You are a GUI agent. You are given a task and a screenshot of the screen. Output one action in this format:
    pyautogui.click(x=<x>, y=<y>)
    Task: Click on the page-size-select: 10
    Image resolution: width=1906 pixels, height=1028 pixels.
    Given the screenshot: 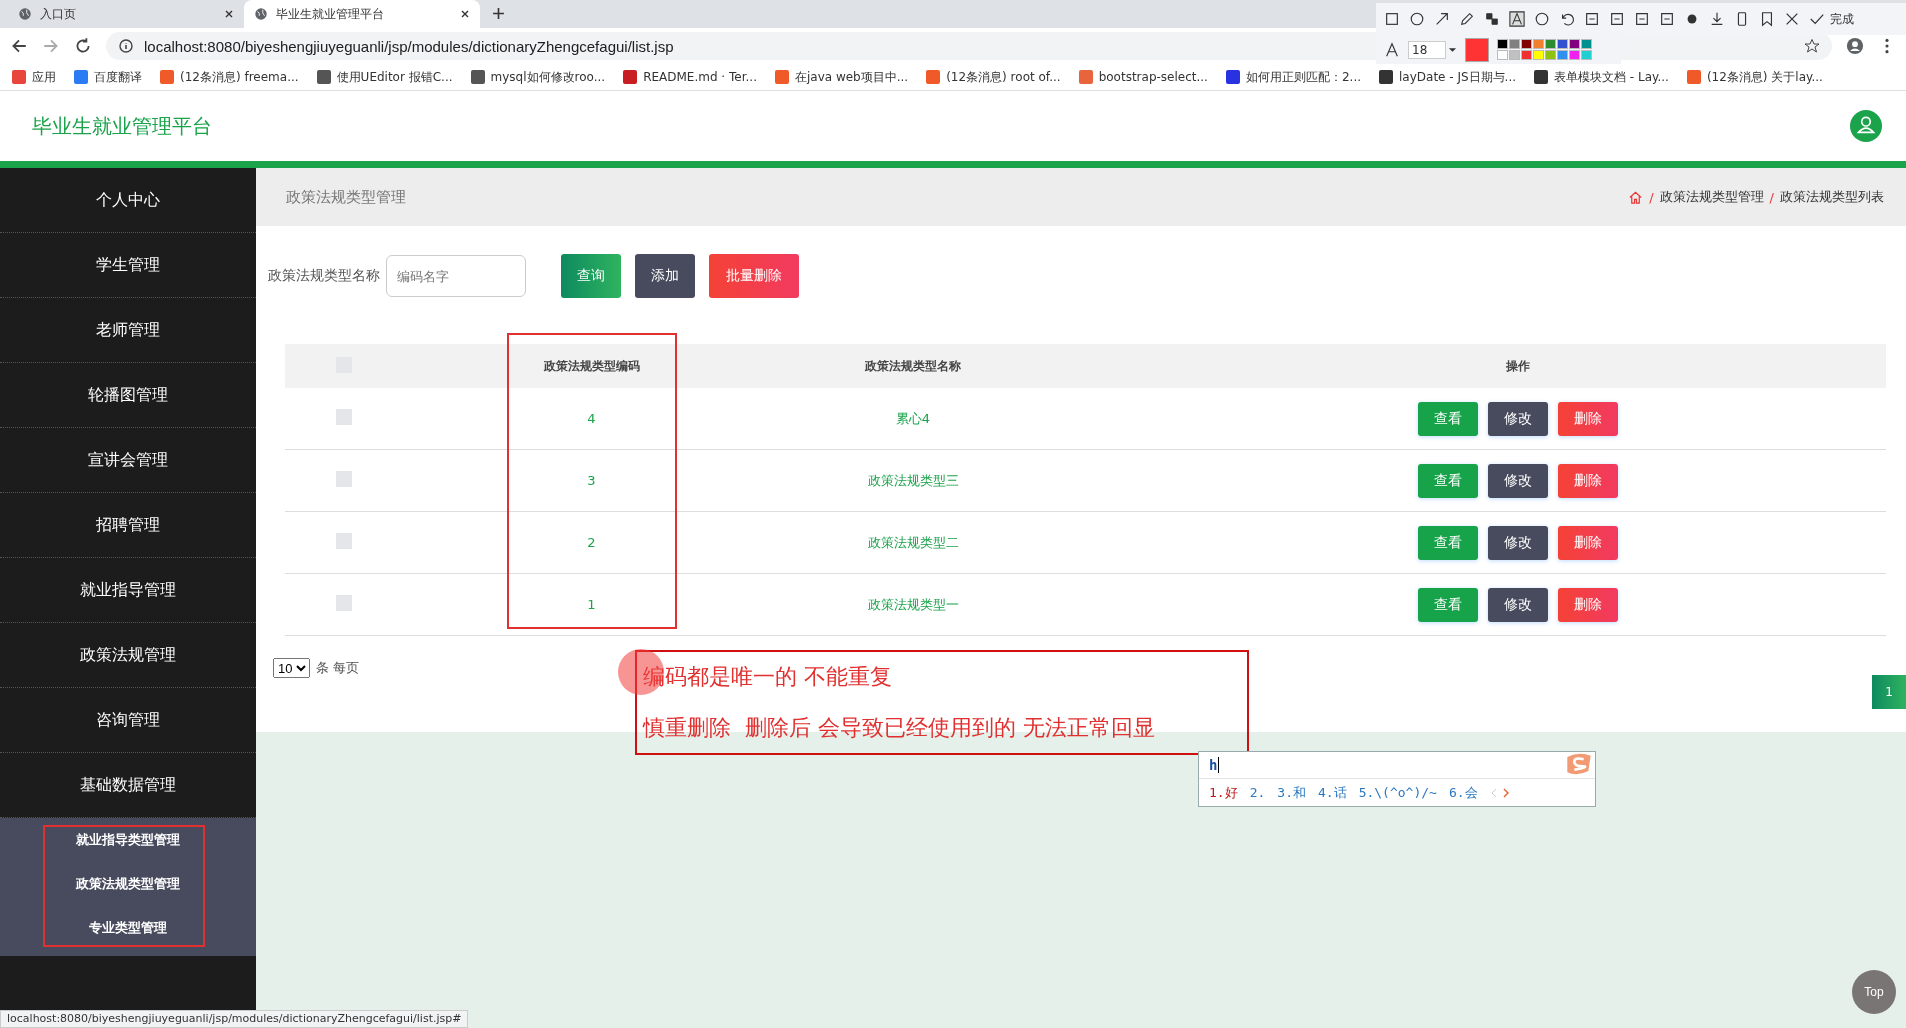 What is the action you would take?
    pyautogui.click(x=291, y=668)
    